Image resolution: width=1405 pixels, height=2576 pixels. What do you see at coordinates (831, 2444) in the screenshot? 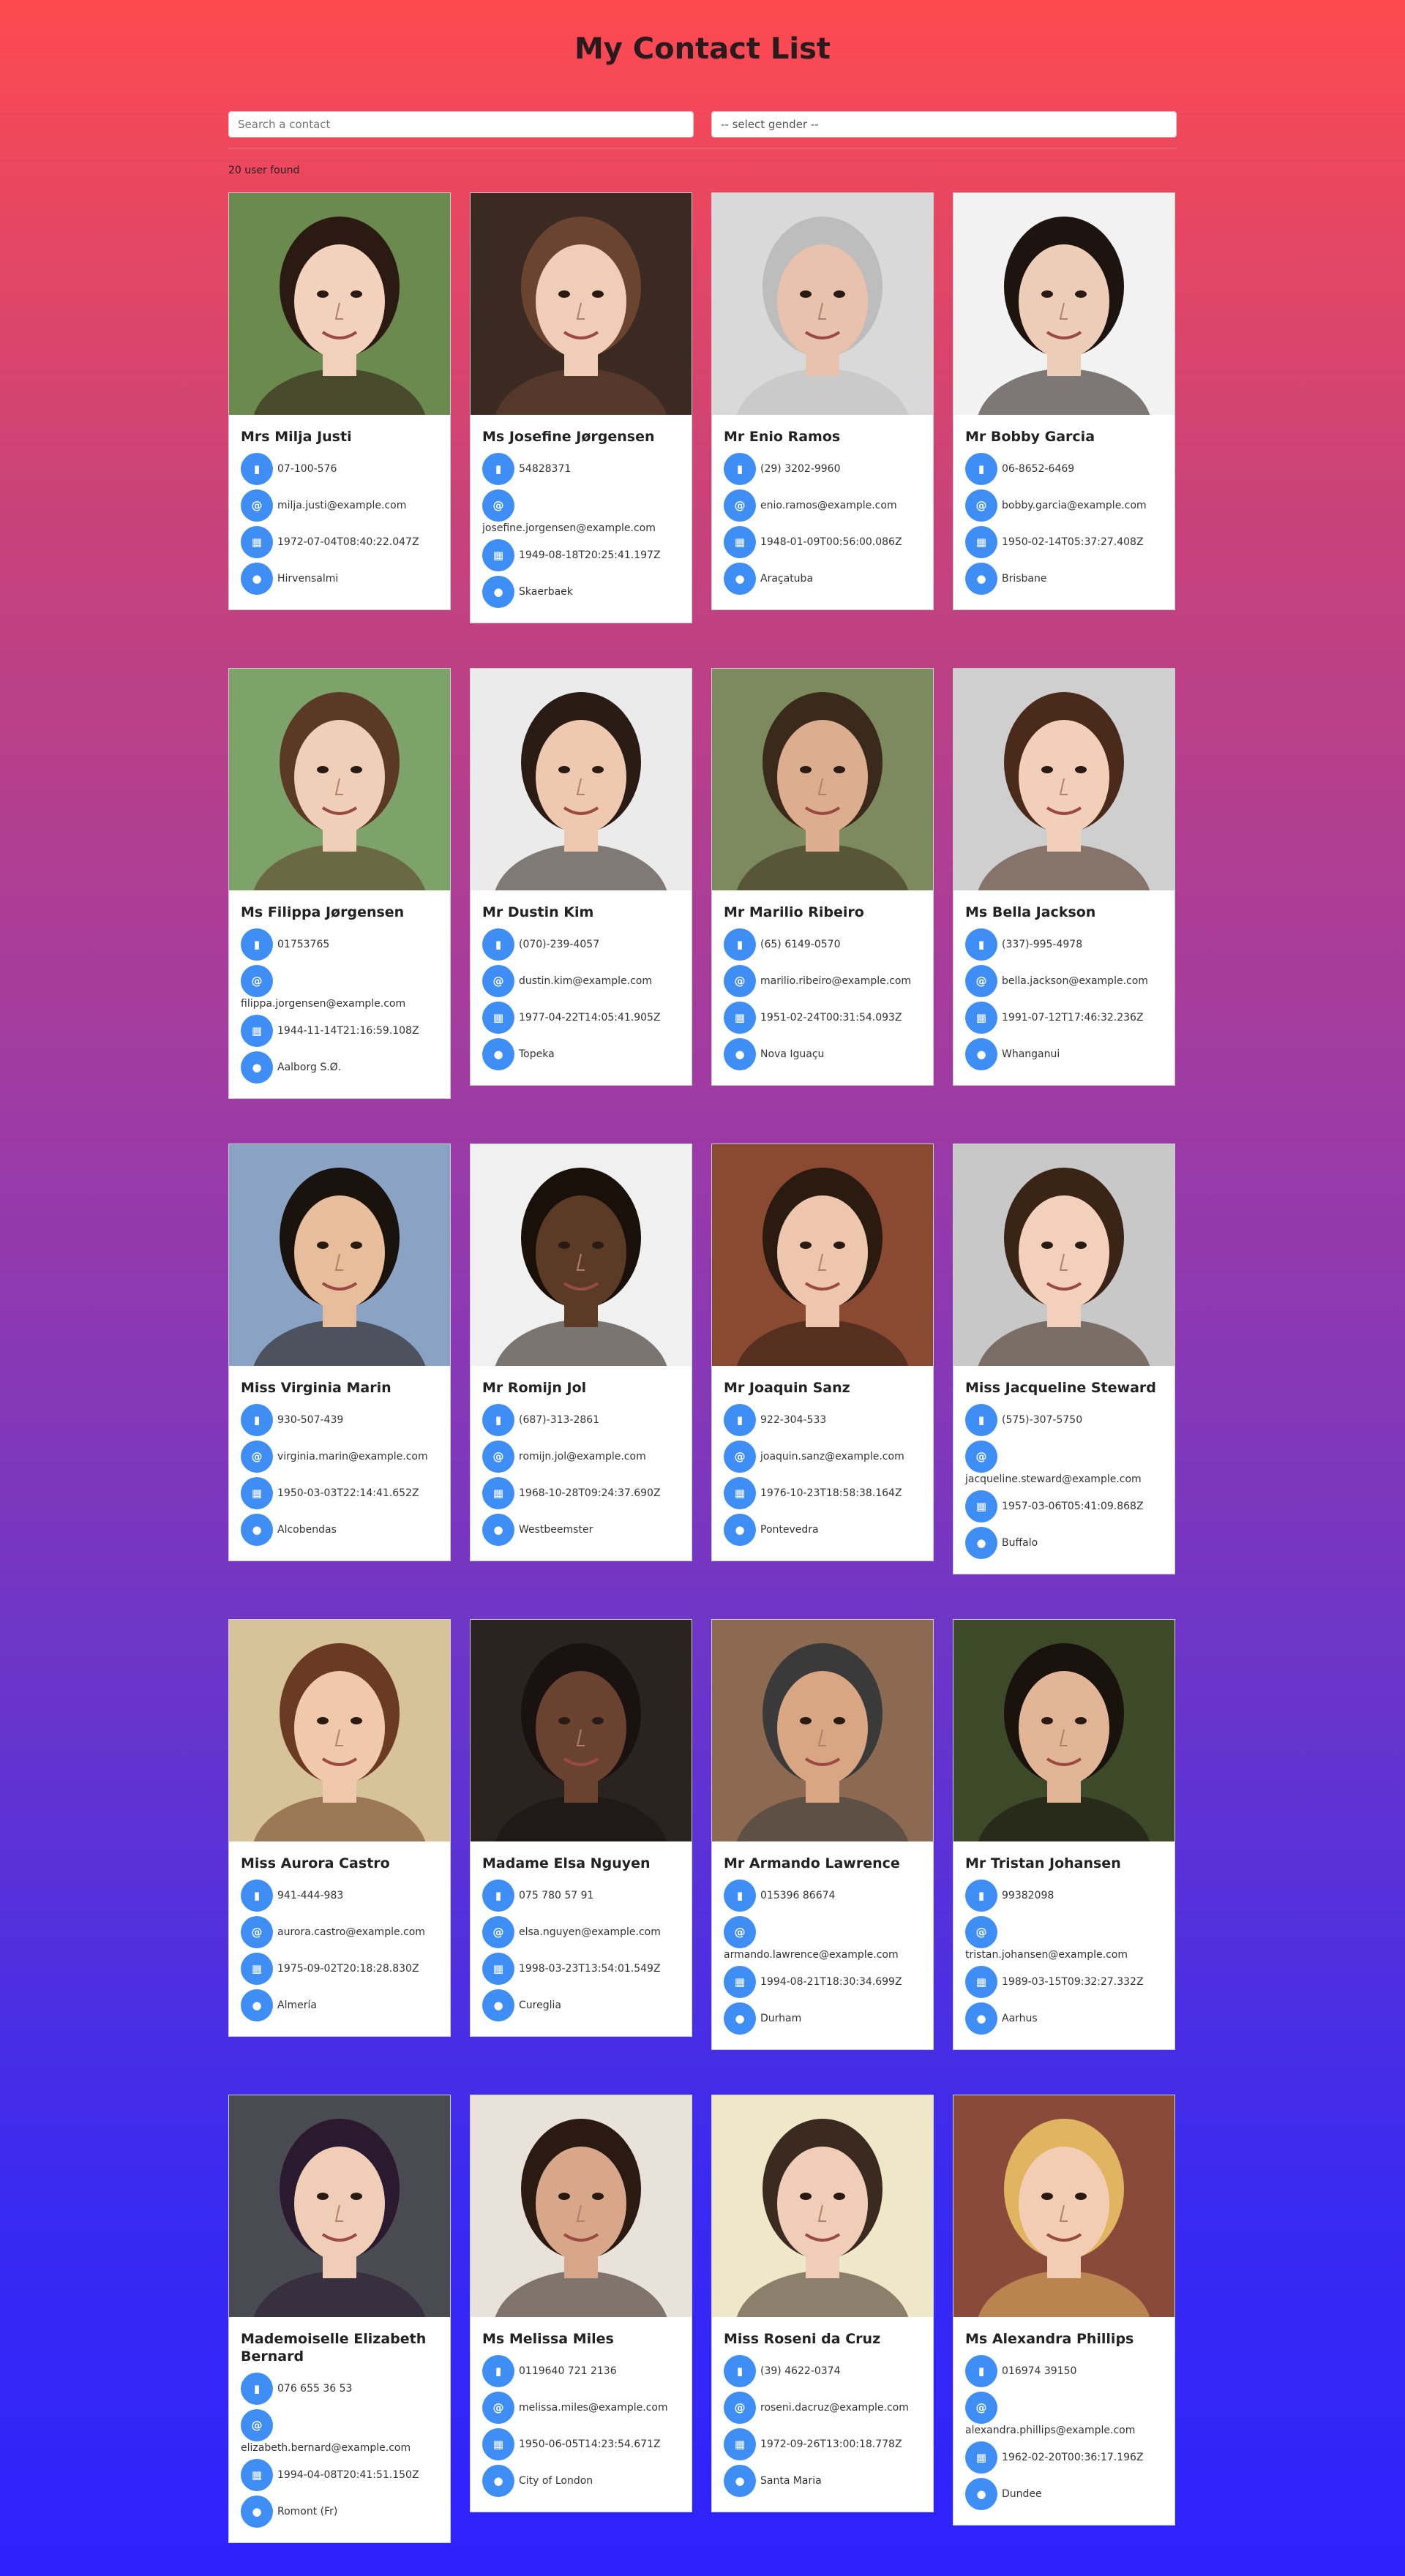
I see `contact-dob: 1972-09-26T13:00:18.778Z` at bounding box center [831, 2444].